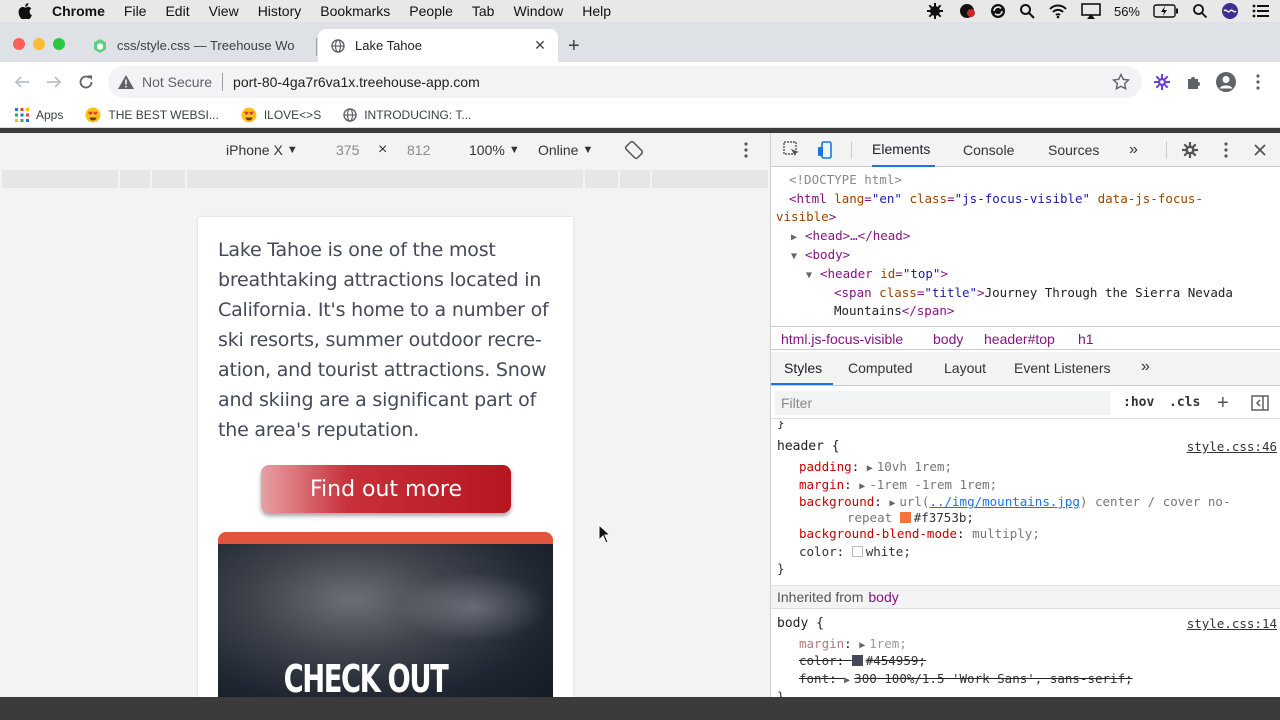 The image size is (1280, 720). Describe the element at coordinates (574, 46) in the screenshot. I see `new-tab-plus-icon: +` at that location.